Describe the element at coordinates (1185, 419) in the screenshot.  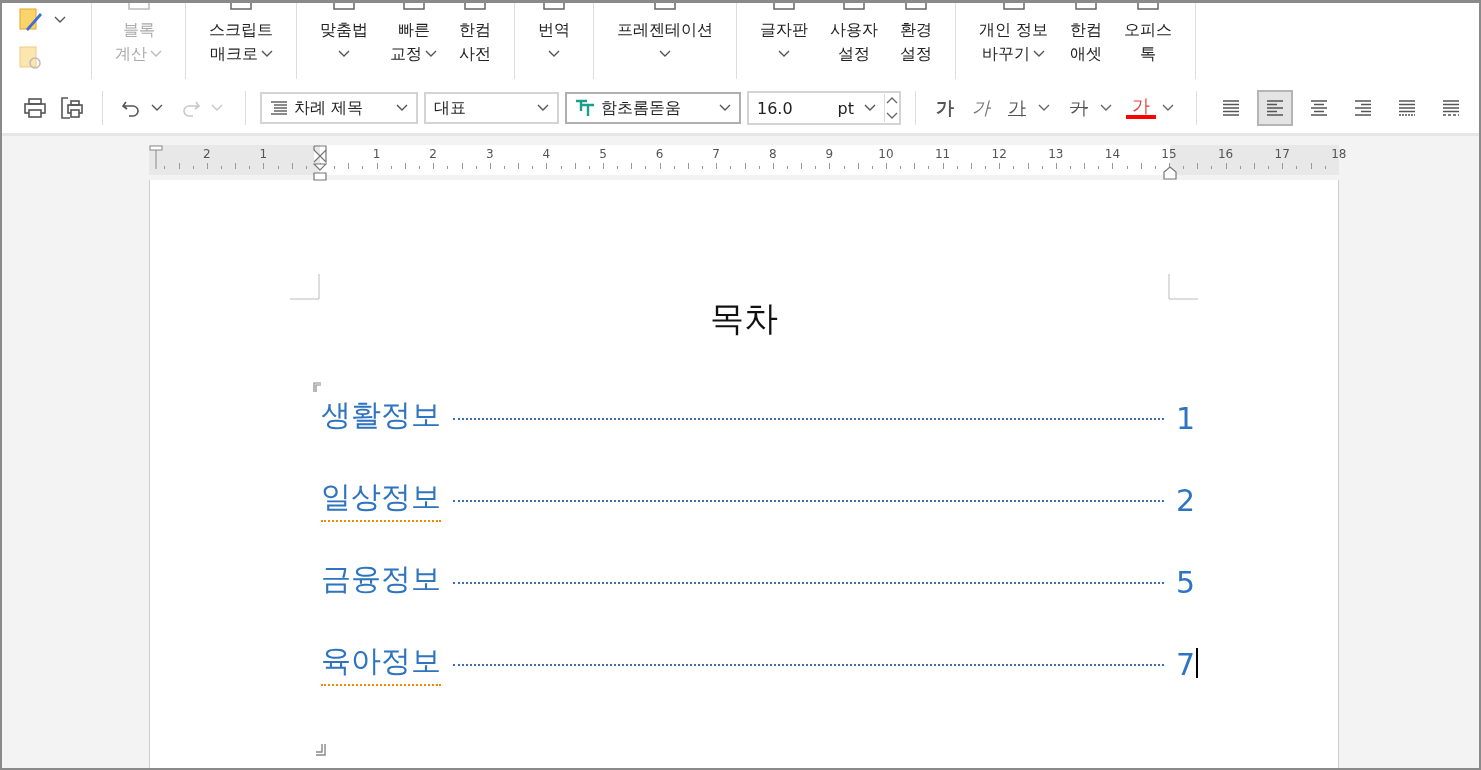
I see `page-number: 1` at that location.